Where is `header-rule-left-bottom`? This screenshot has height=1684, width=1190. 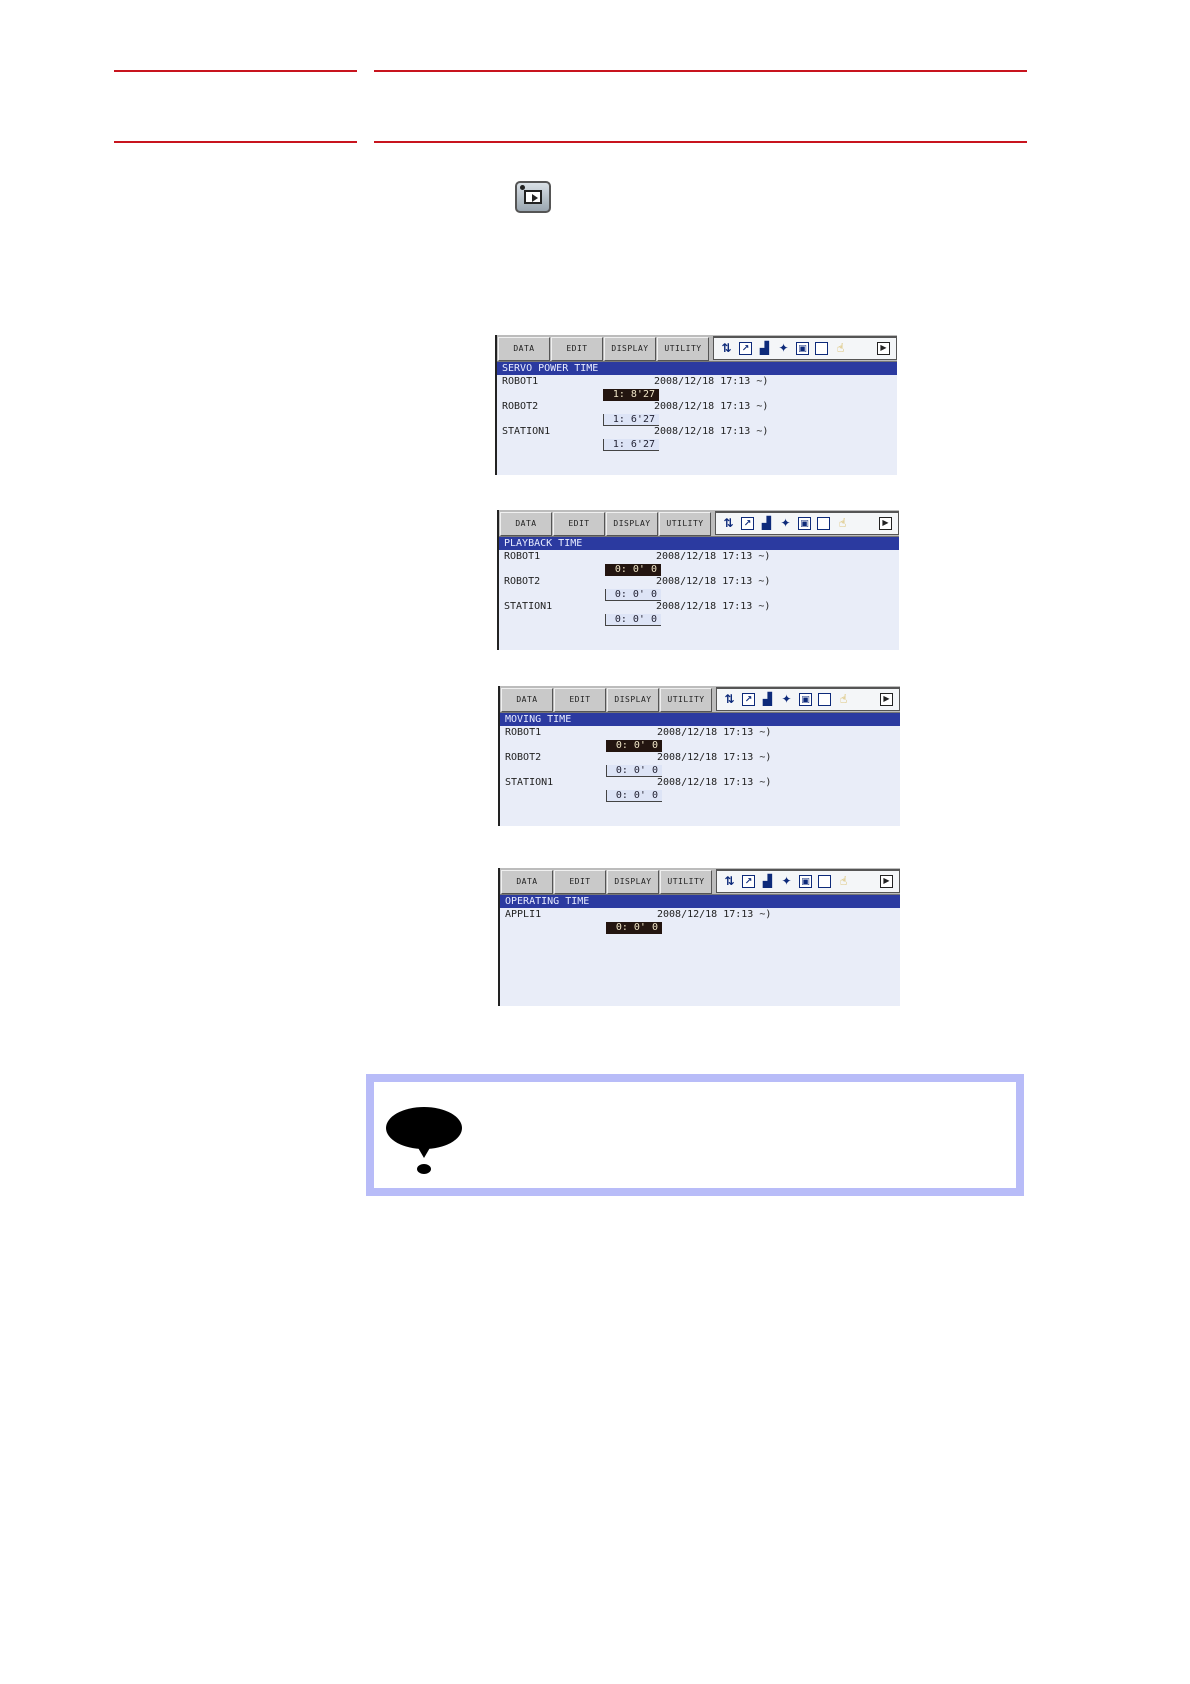 header-rule-left-bottom is located at coordinates (235, 142).